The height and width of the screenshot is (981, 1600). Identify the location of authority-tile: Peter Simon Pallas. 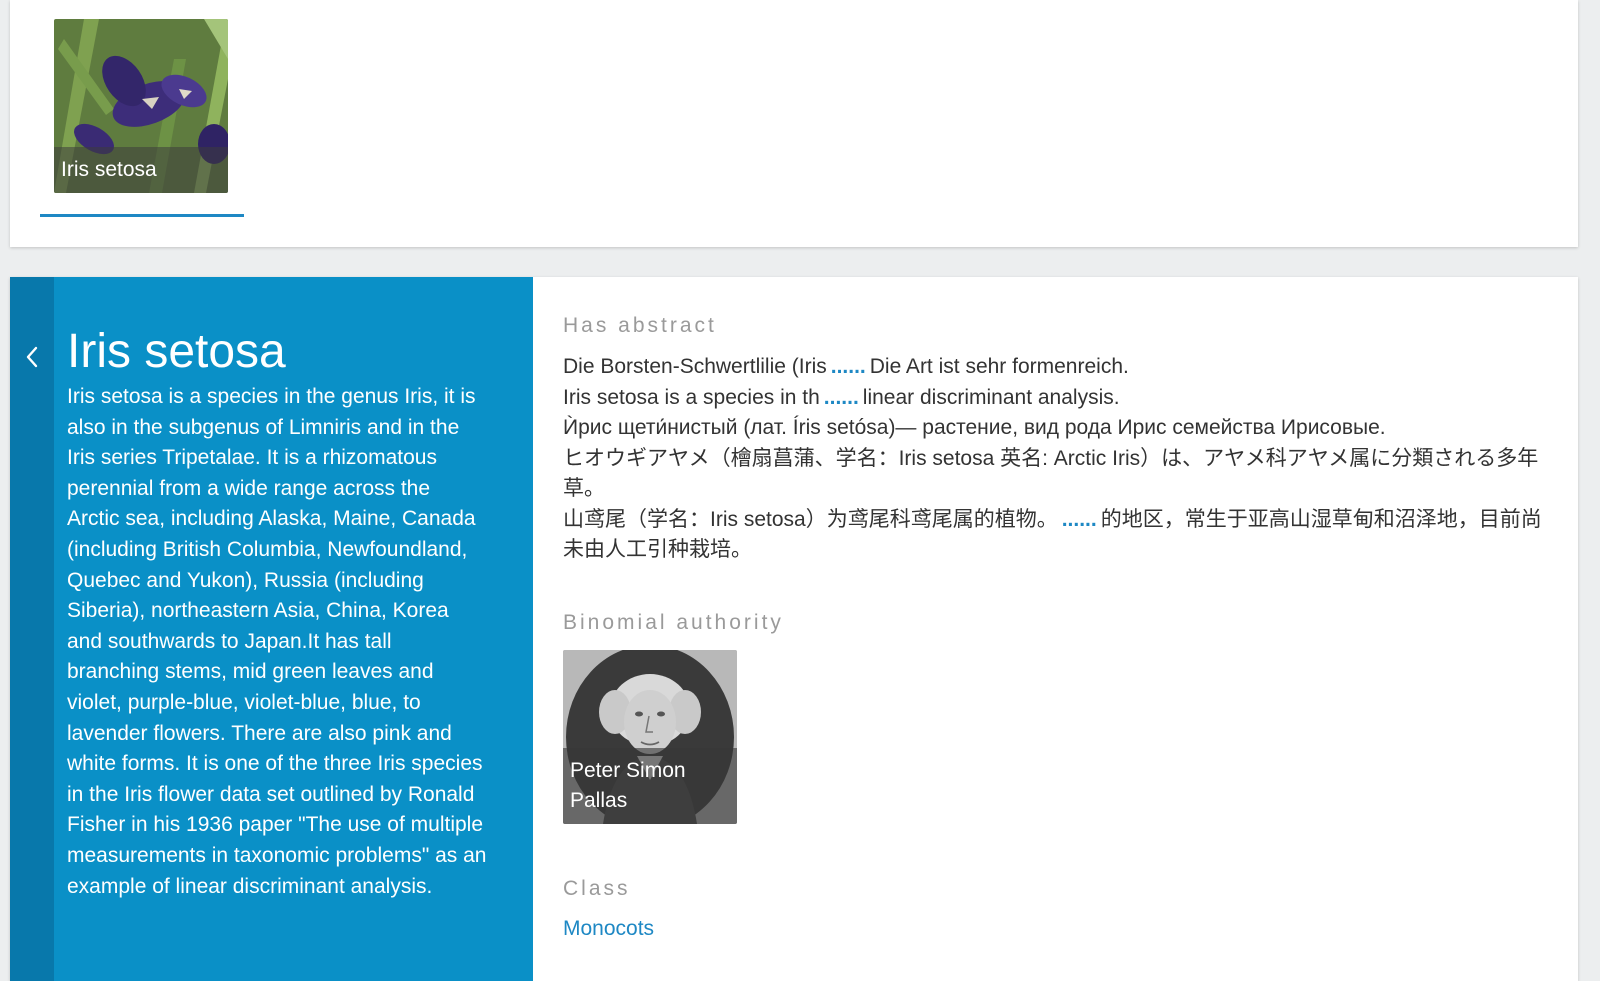
(650, 737).